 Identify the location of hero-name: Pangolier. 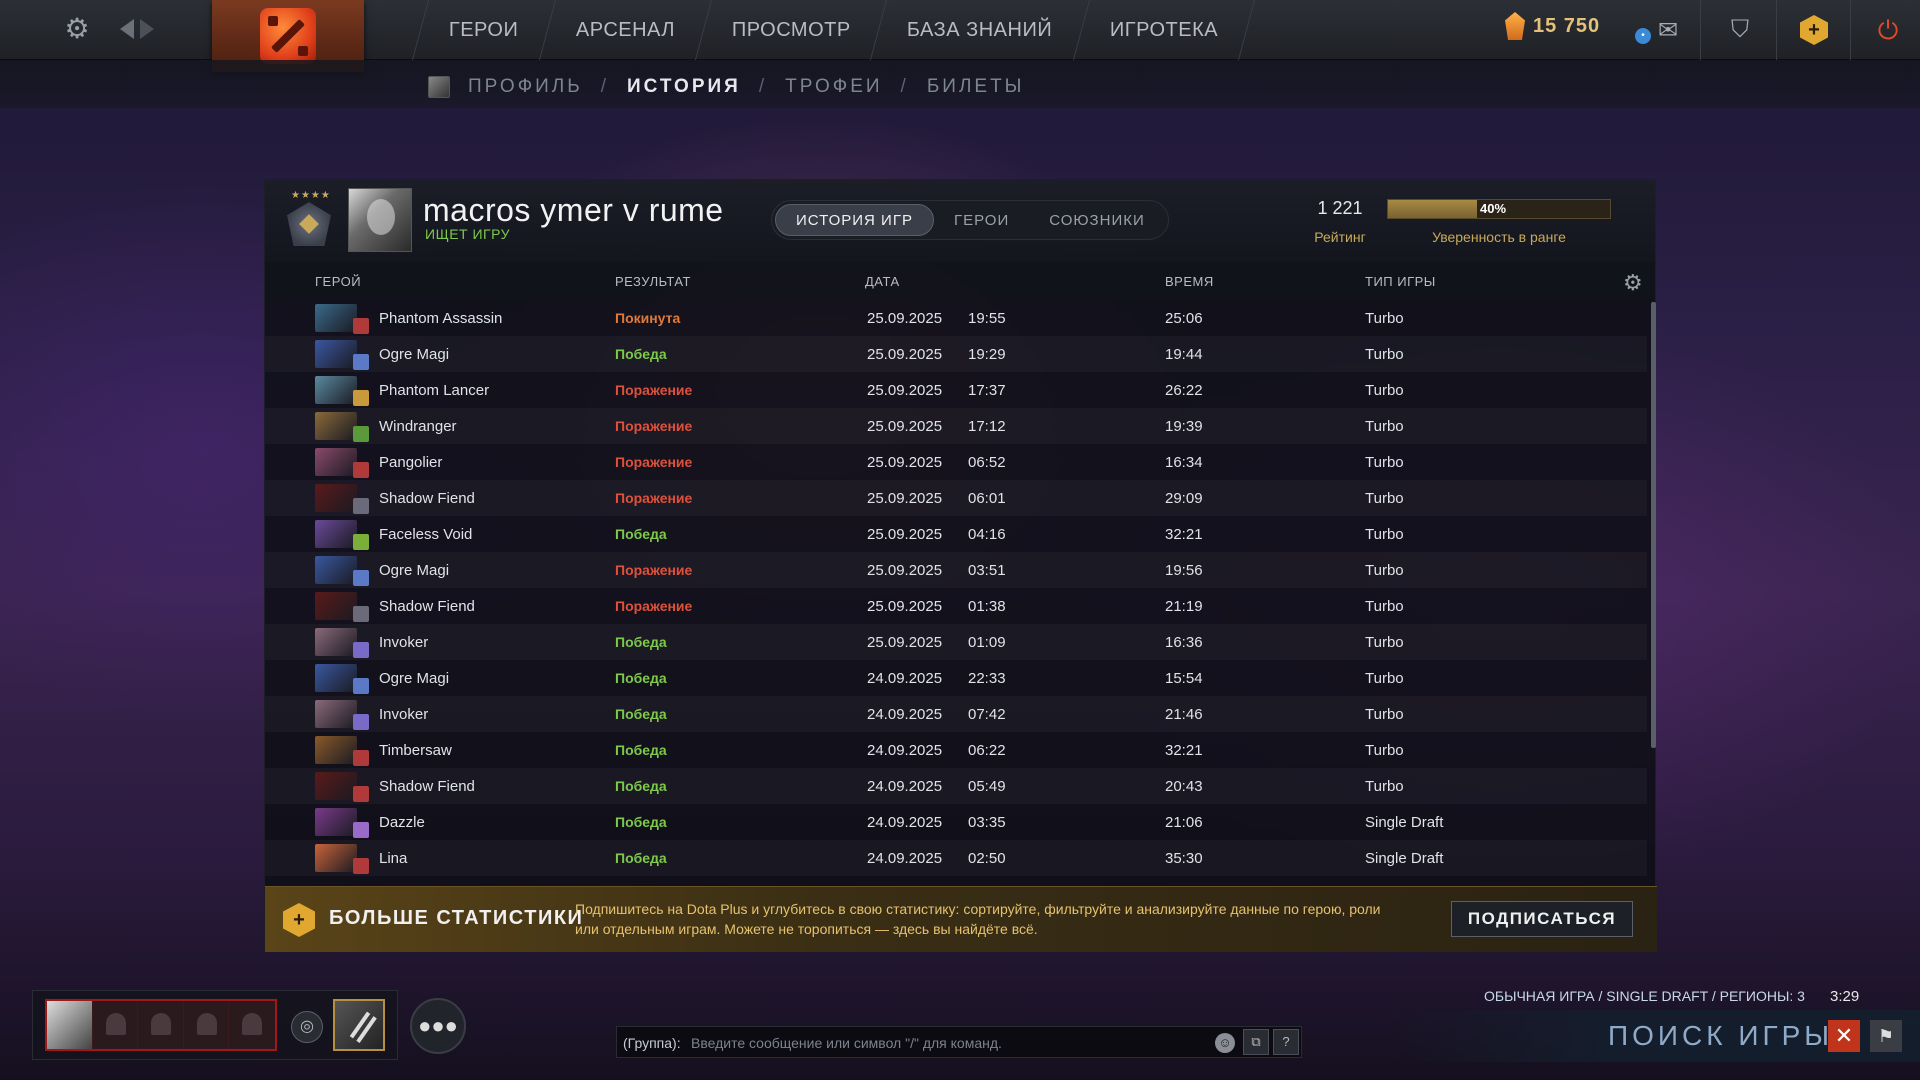
(411, 462).